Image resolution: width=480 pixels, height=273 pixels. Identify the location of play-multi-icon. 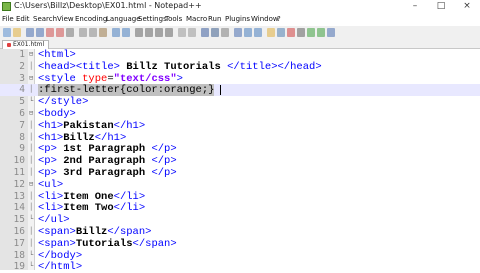
(321, 32).